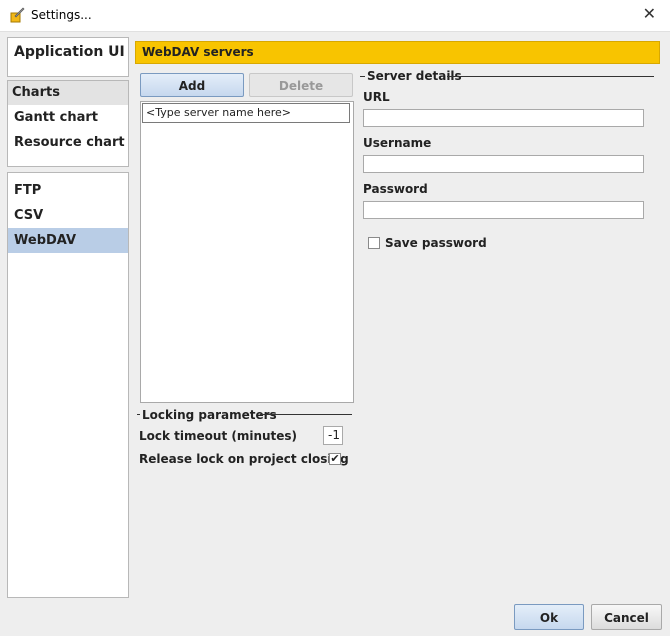  I want to click on app-icon, so click(17, 15).